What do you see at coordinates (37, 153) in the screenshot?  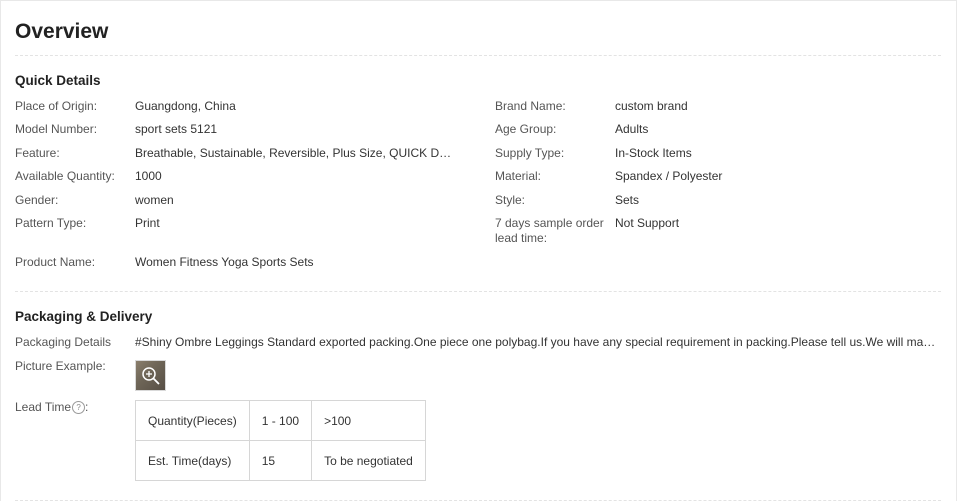 I see `detail-label-feature: Feature:` at bounding box center [37, 153].